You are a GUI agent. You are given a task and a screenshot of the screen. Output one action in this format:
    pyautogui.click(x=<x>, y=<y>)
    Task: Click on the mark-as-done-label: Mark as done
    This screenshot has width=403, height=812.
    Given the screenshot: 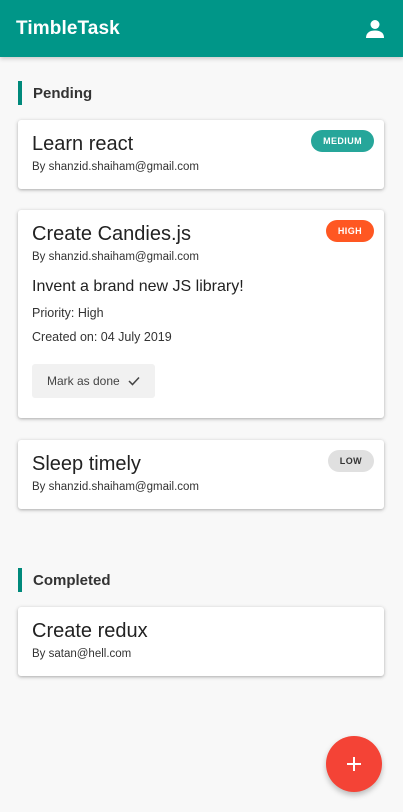 What is the action you would take?
    pyautogui.click(x=83, y=381)
    